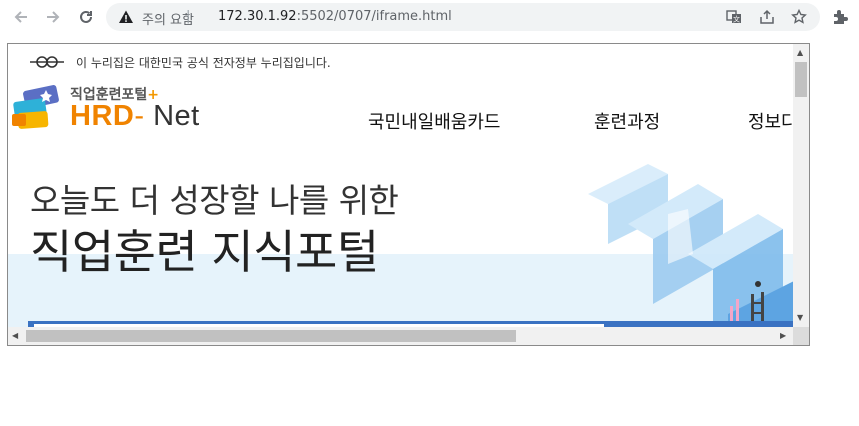 This screenshot has height=426, width=859. Describe the element at coordinates (271, 336) in the screenshot. I see `horizontal-scroll-thumb` at that location.